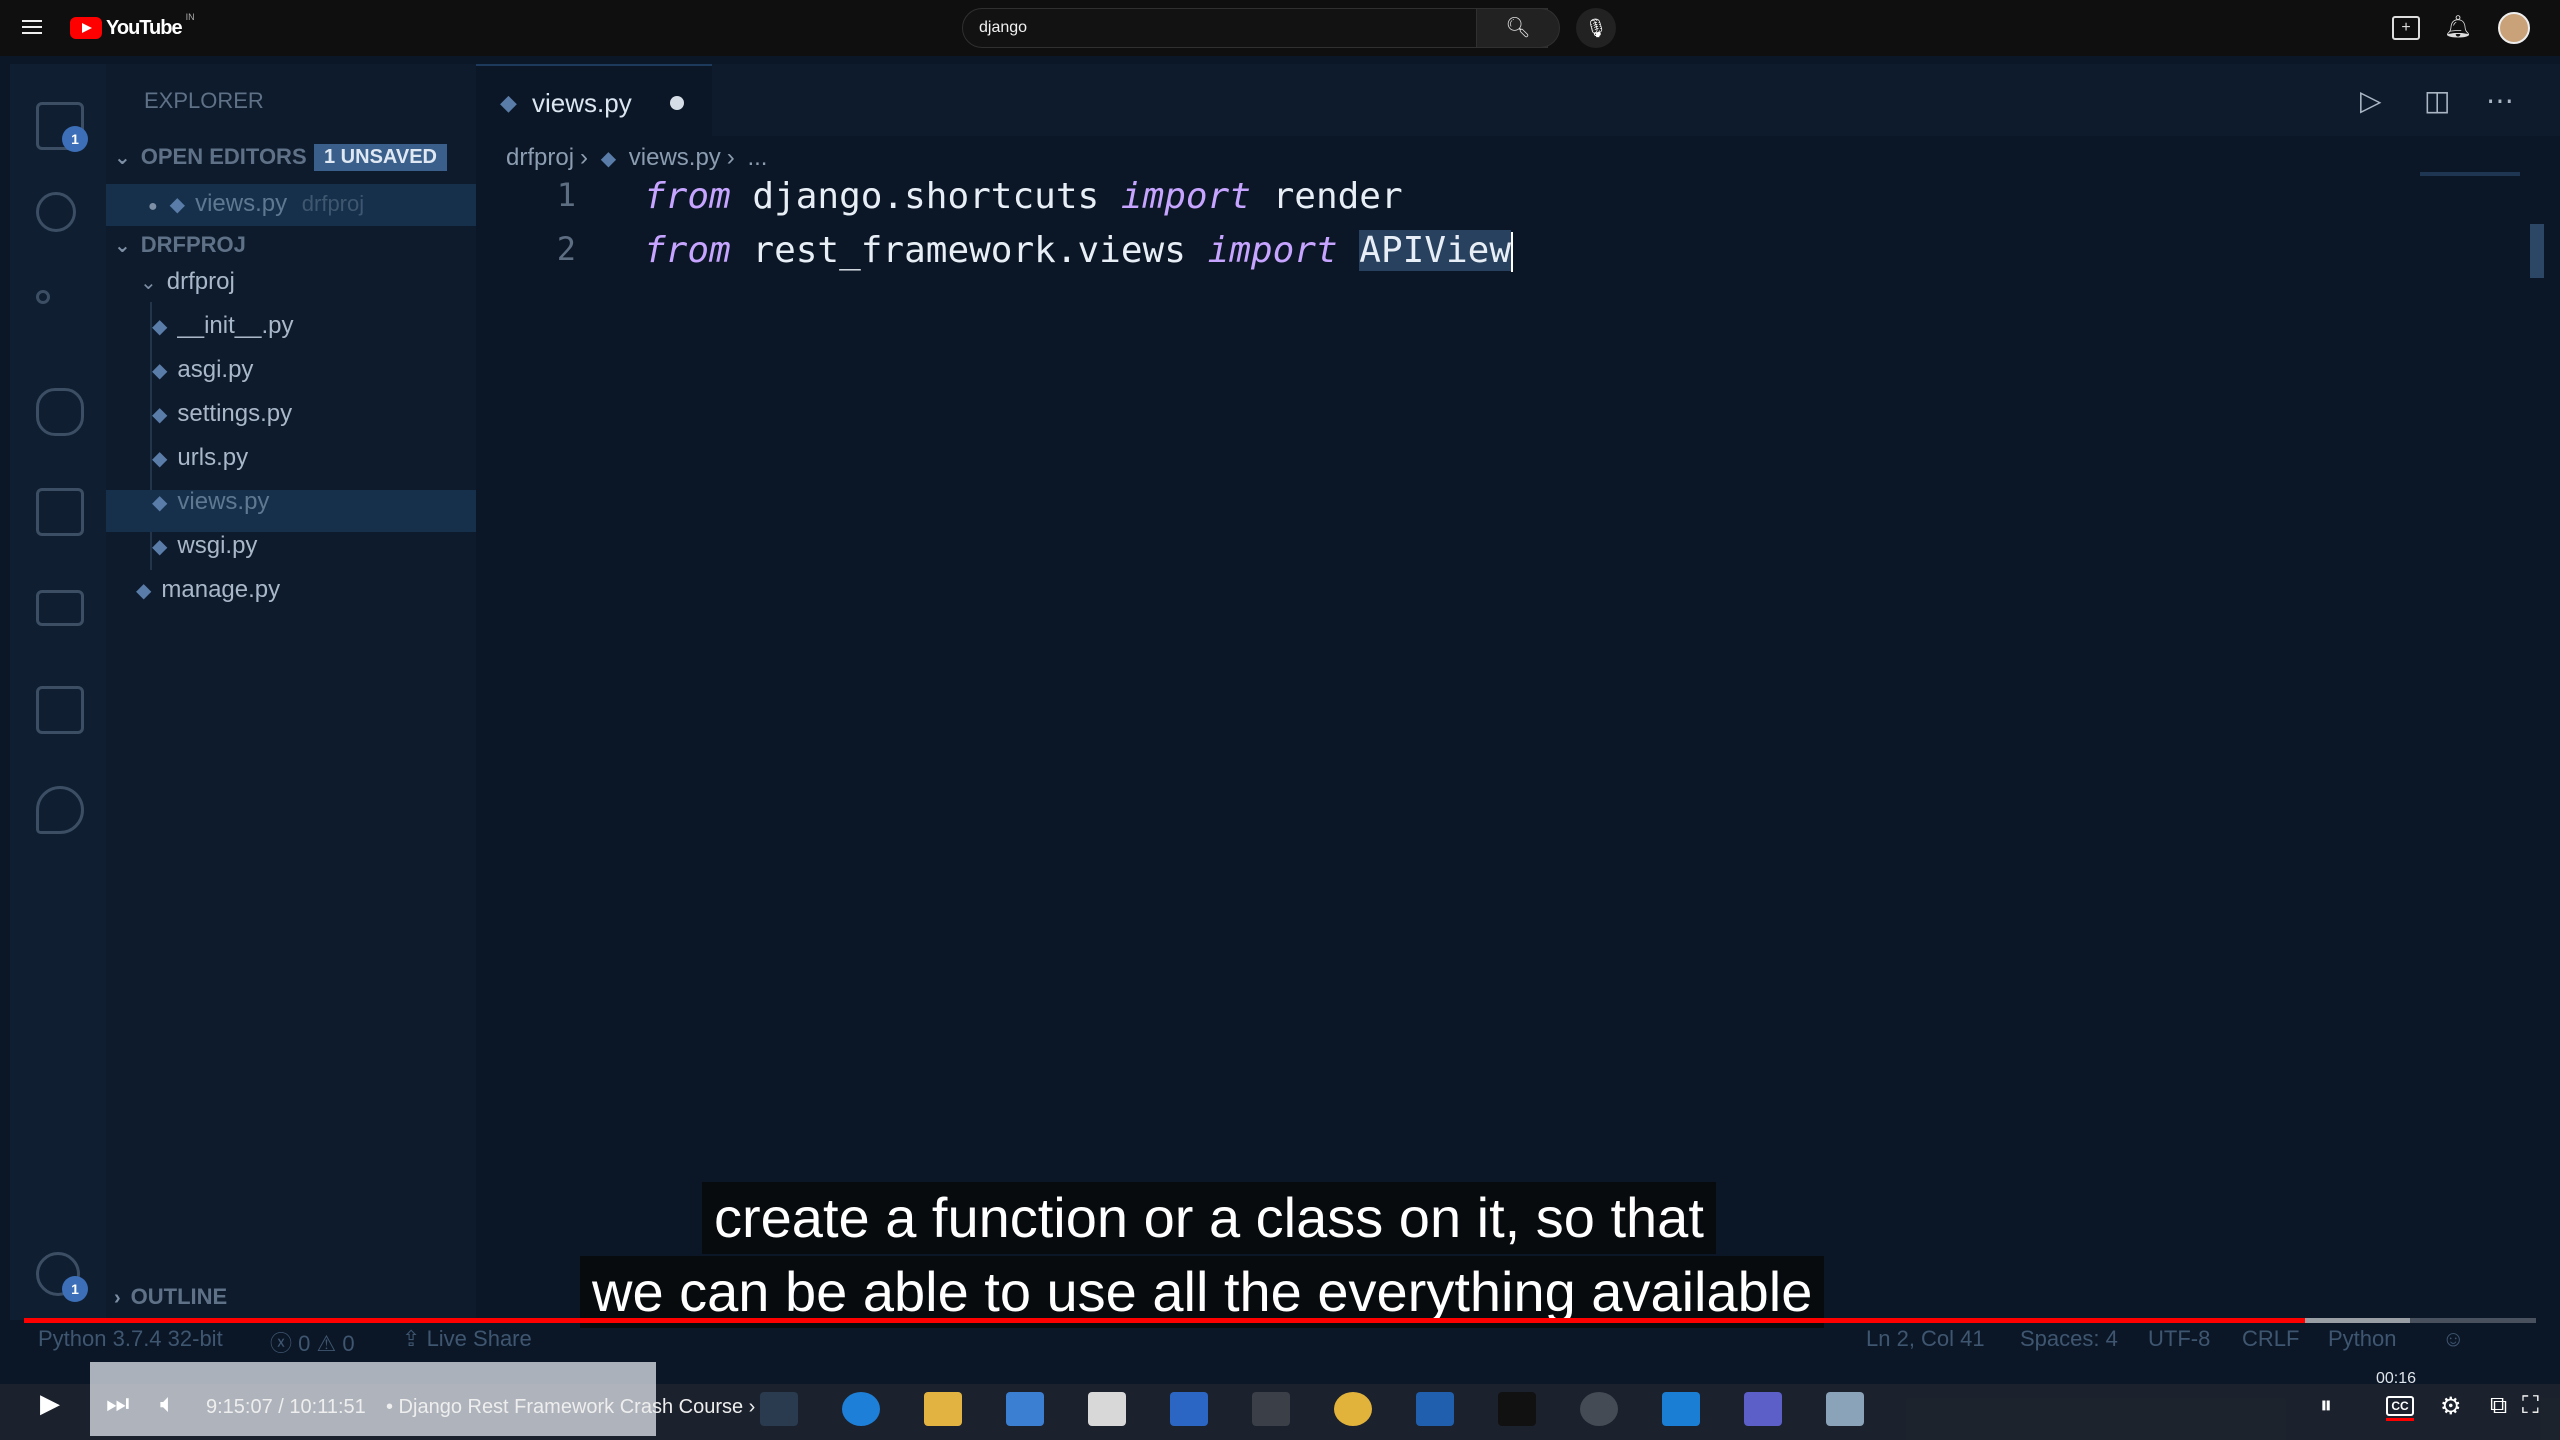  Describe the element at coordinates (286, 1407) in the screenshot. I see `time-display: 9:15:07 / 10:11:51` at that location.